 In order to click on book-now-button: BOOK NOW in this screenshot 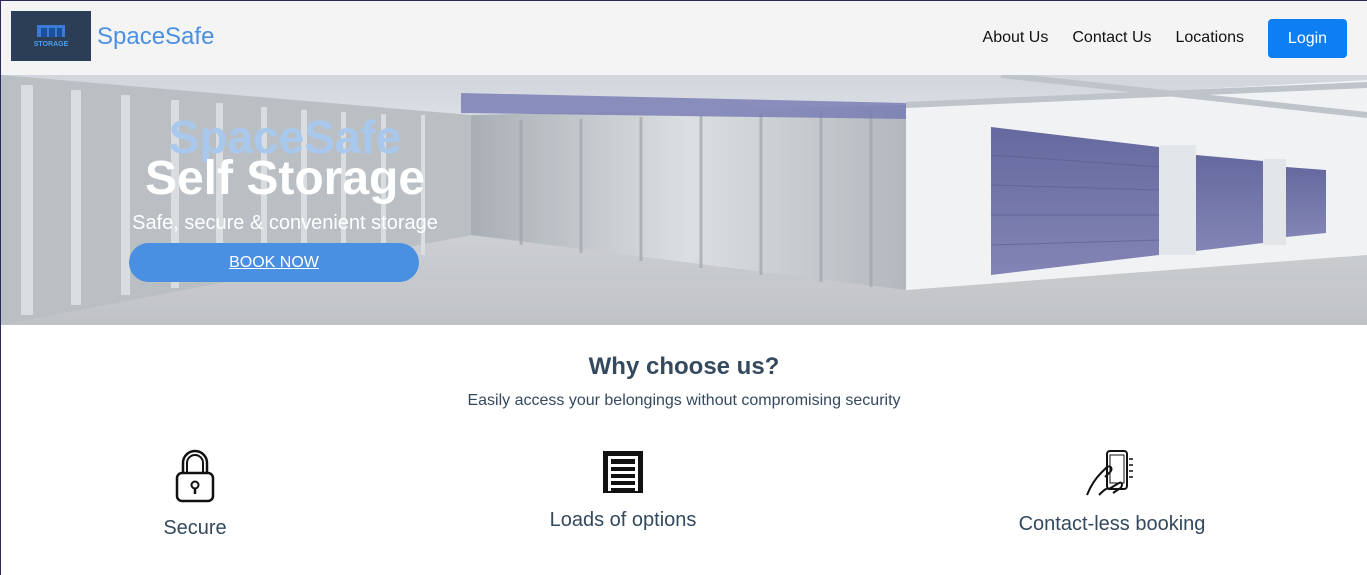, I will do `click(274, 262)`.